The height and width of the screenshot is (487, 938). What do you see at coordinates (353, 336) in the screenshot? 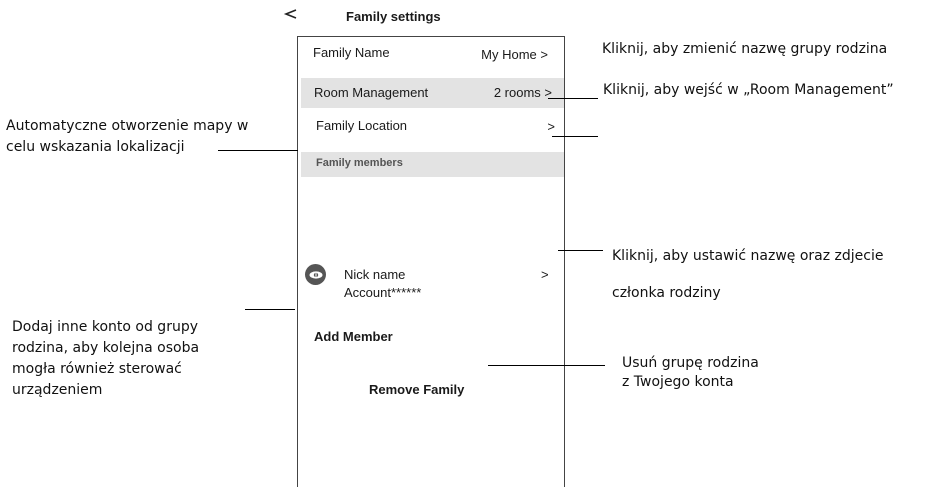
I see `add-member-button: Add Member` at bounding box center [353, 336].